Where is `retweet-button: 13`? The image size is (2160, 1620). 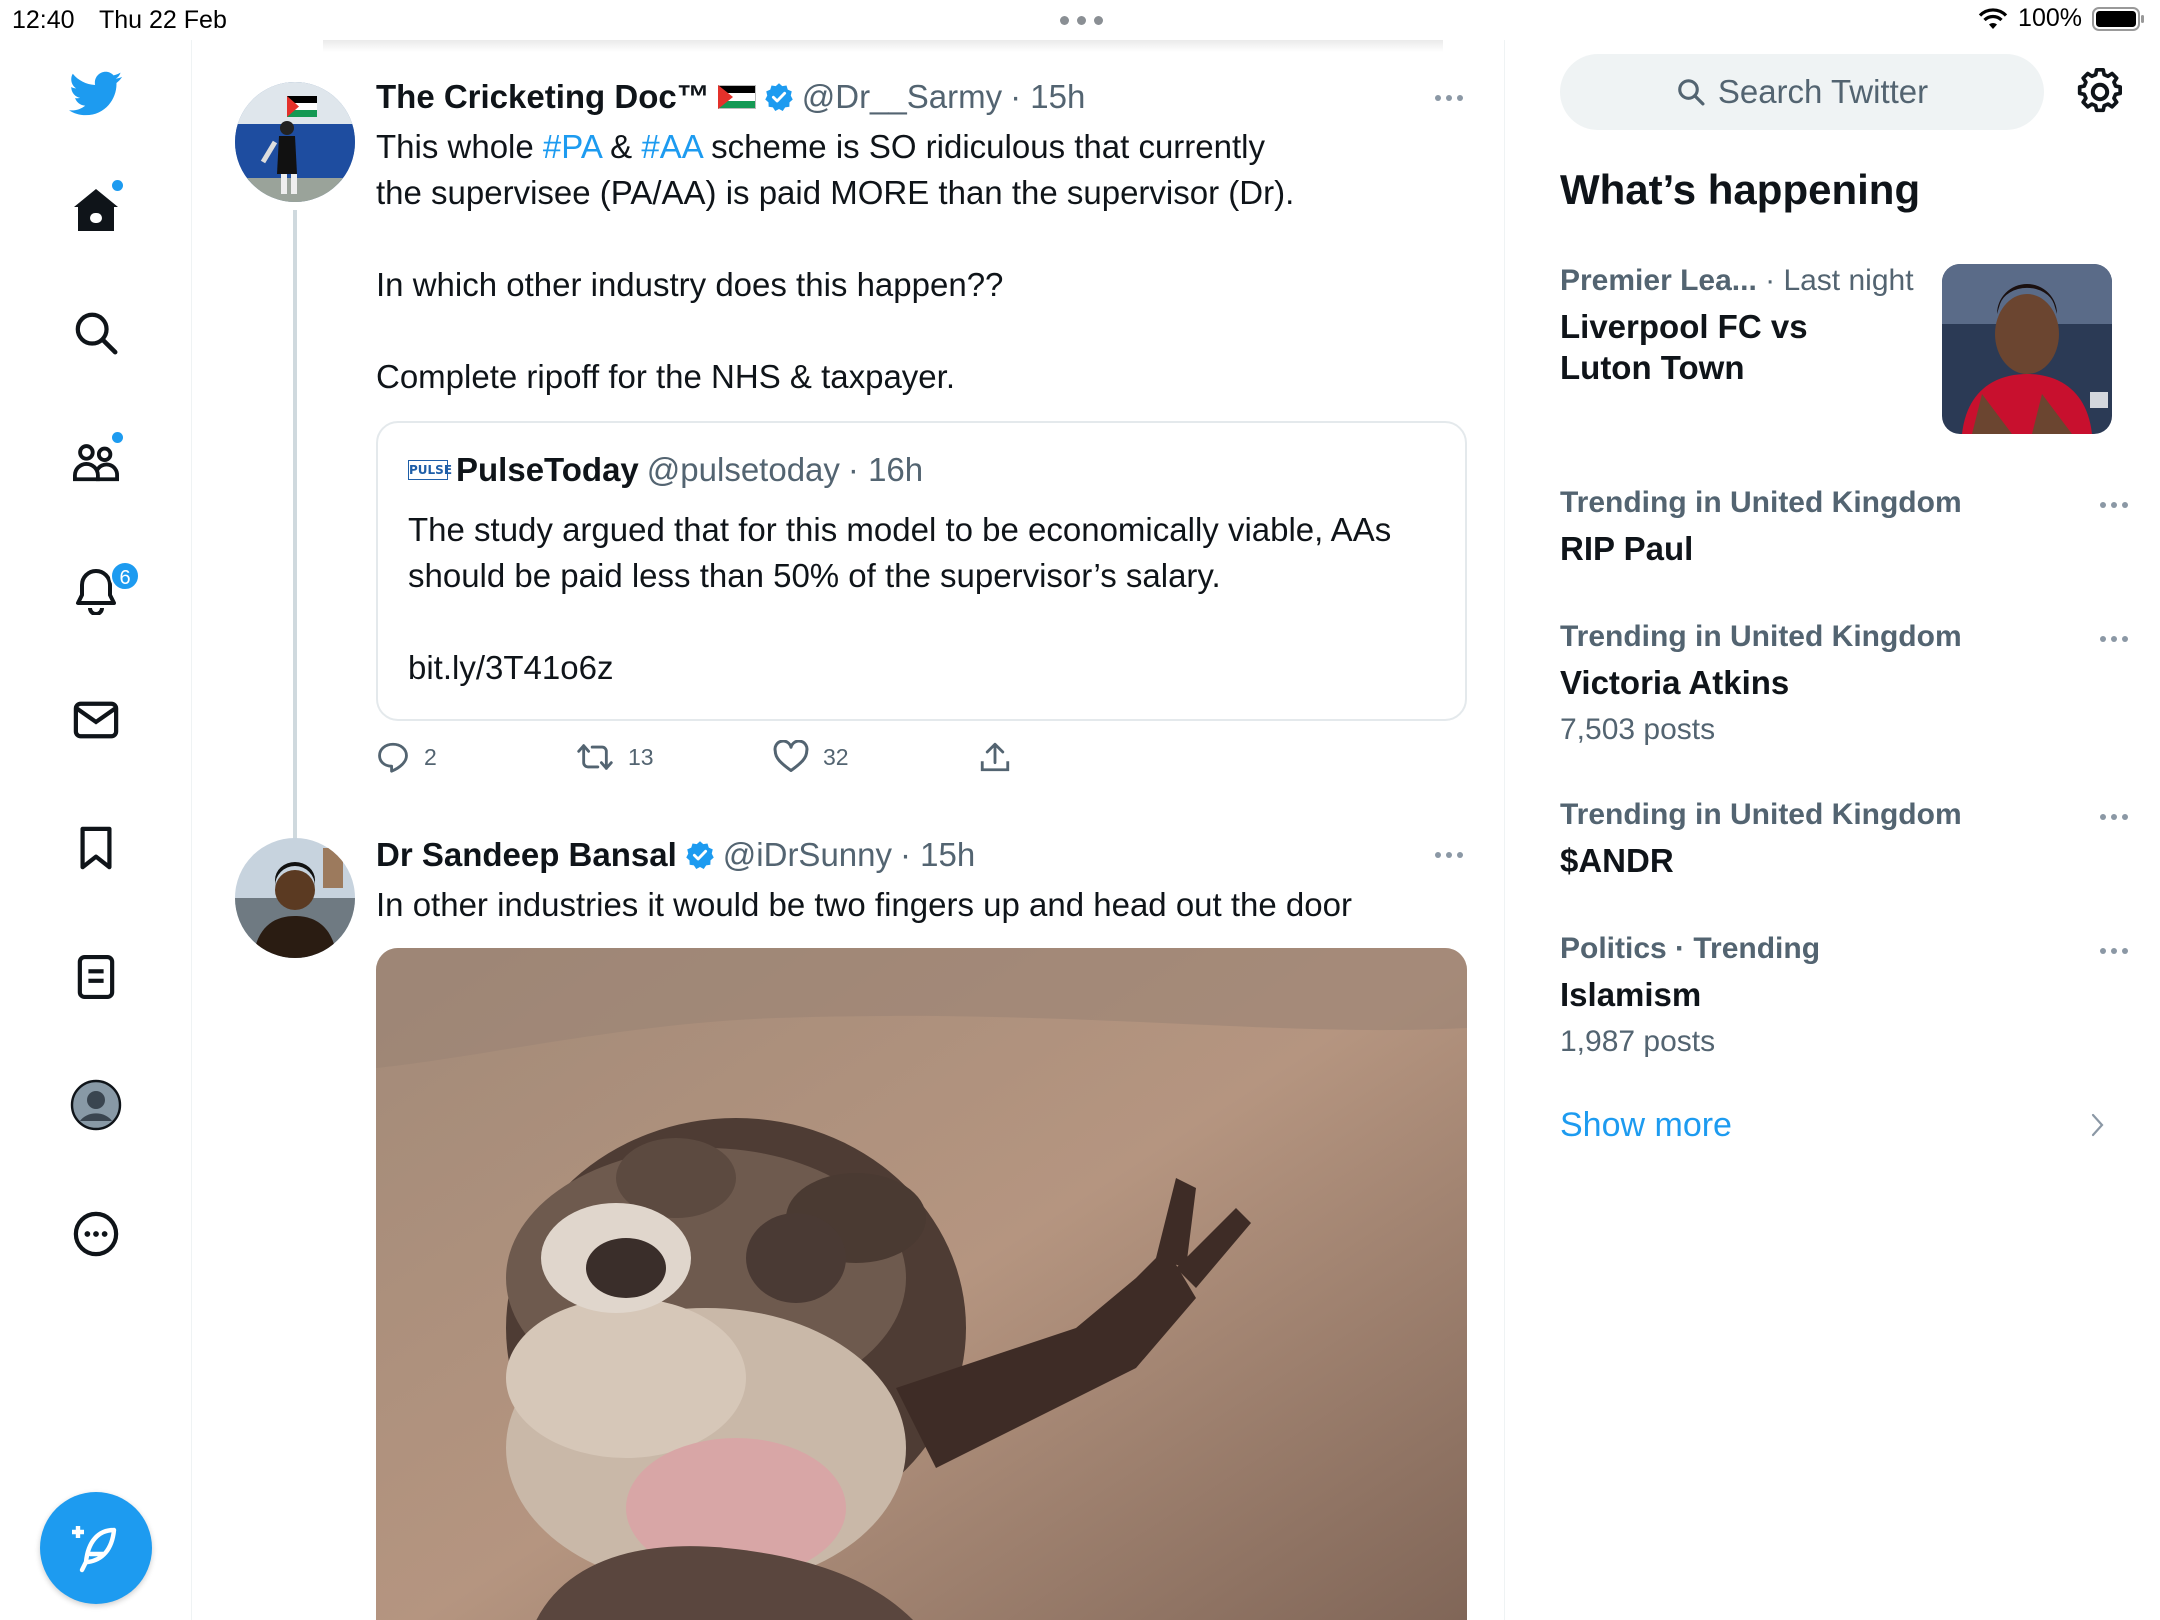 retweet-button: 13 is located at coordinates (615, 757).